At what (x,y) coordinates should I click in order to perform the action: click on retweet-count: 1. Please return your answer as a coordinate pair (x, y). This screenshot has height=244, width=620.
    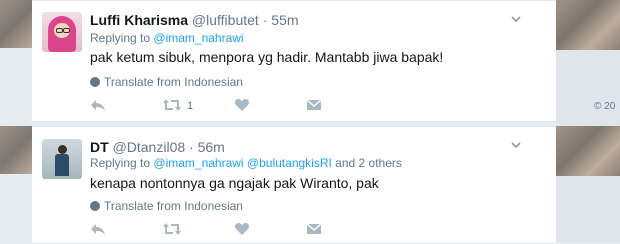
    Looking at the image, I should click on (190, 106).